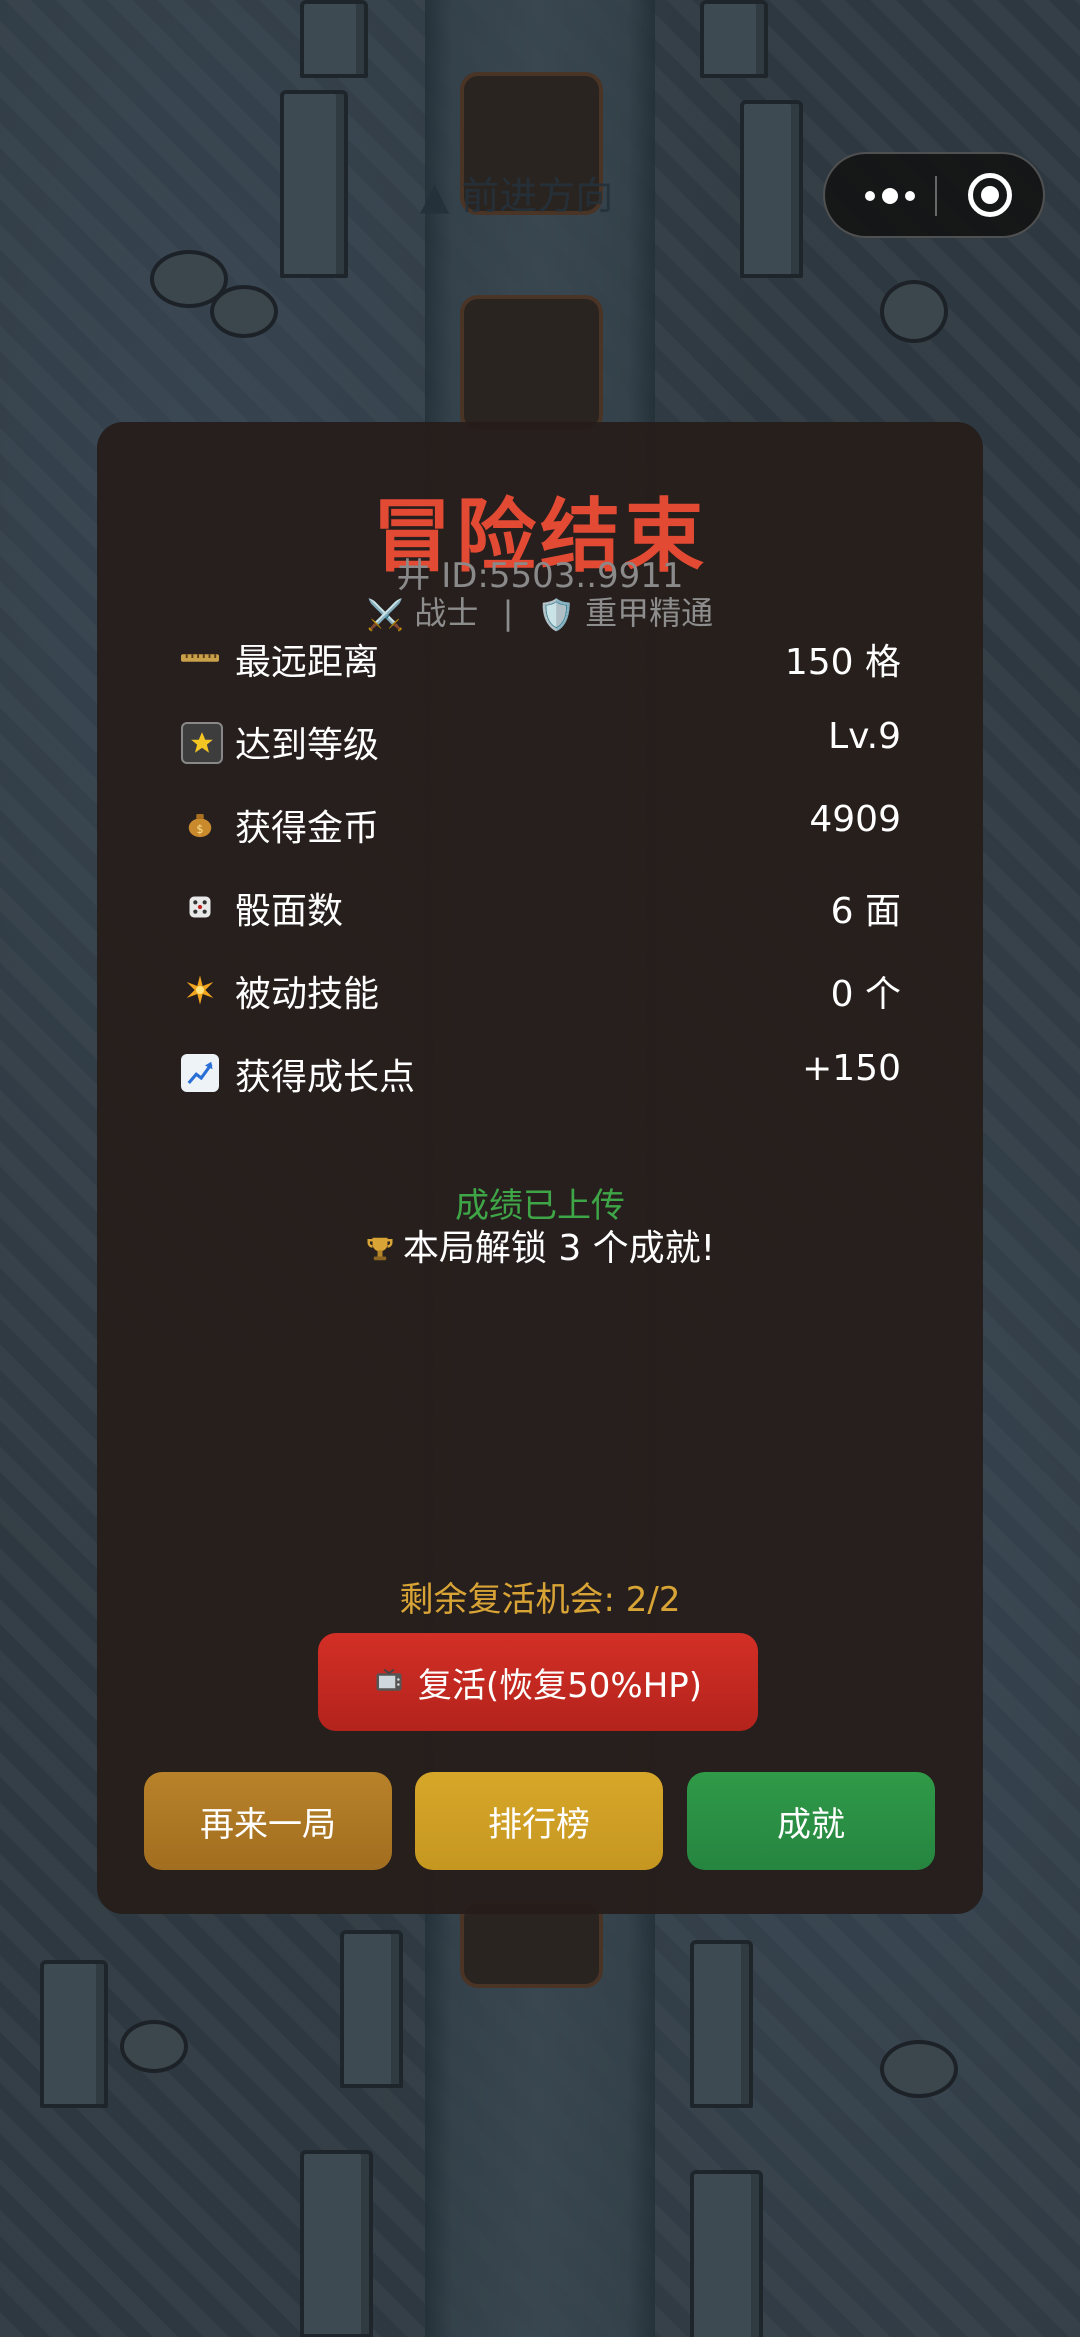  I want to click on stat-label: 骰面数, so click(289, 911).